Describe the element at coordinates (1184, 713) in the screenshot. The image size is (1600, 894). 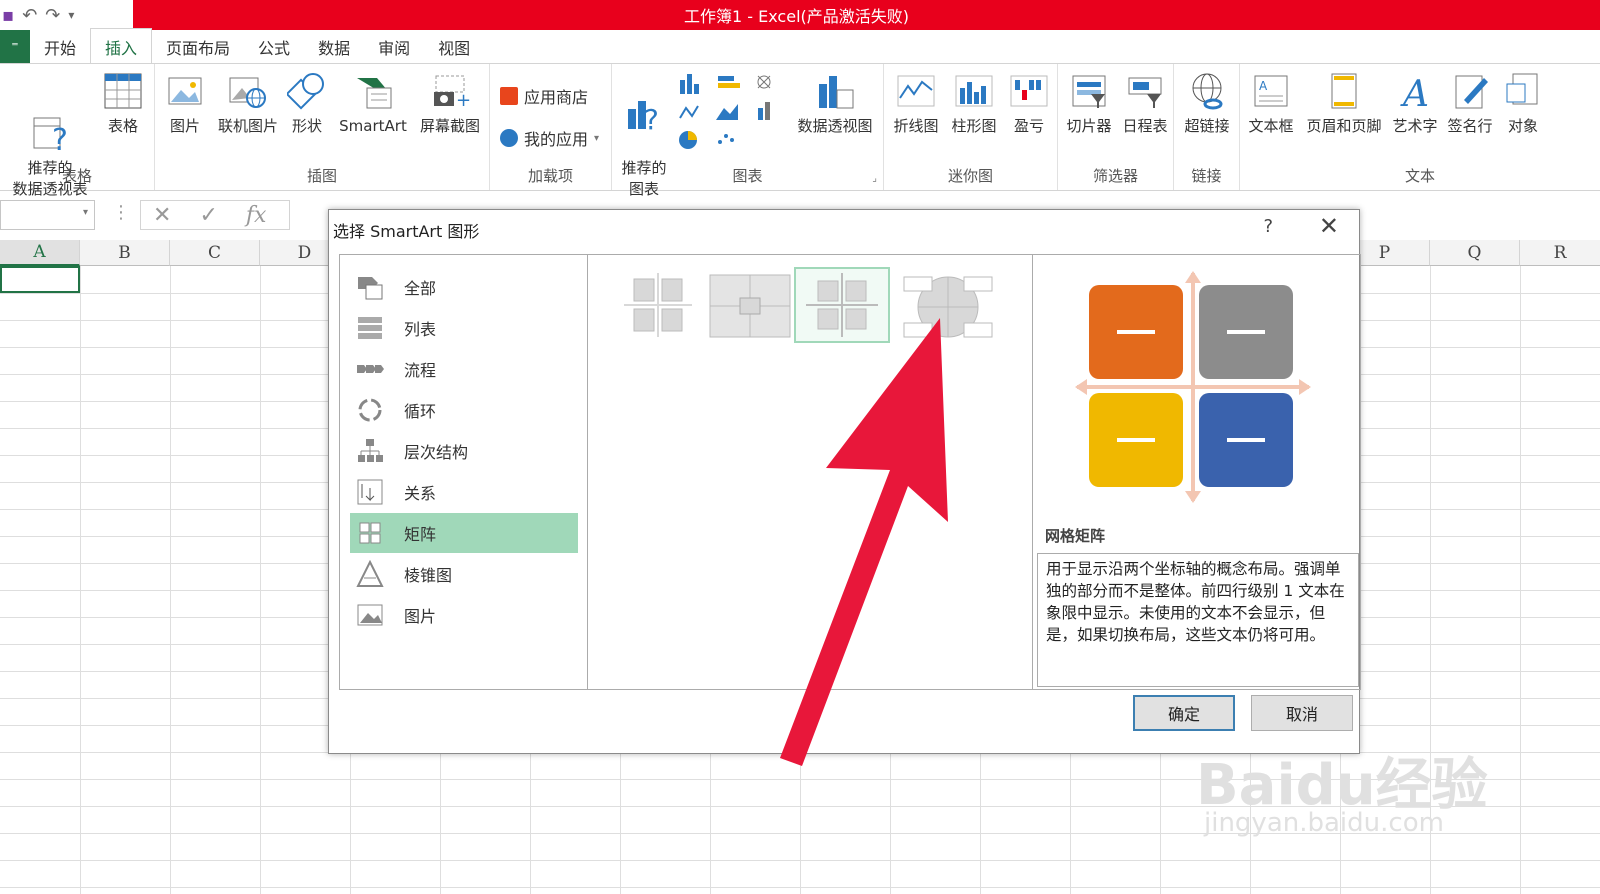
I see `ok-button: 确定` at that location.